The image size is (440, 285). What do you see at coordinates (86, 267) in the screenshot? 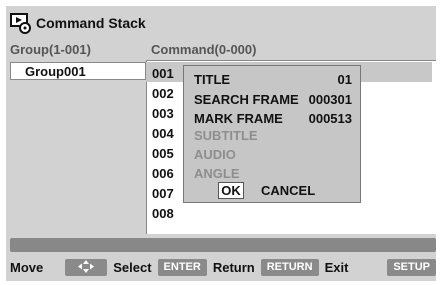
I see `arrow-cross-icon` at bounding box center [86, 267].